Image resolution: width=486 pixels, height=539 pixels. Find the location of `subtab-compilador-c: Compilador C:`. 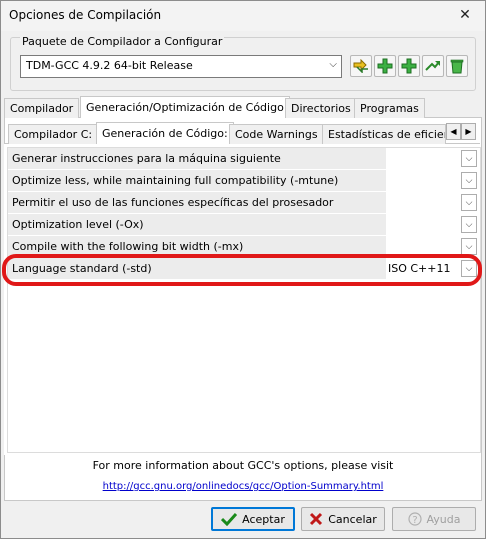

subtab-compilador-c: Compilador C: is located at coordinates (53, 134).